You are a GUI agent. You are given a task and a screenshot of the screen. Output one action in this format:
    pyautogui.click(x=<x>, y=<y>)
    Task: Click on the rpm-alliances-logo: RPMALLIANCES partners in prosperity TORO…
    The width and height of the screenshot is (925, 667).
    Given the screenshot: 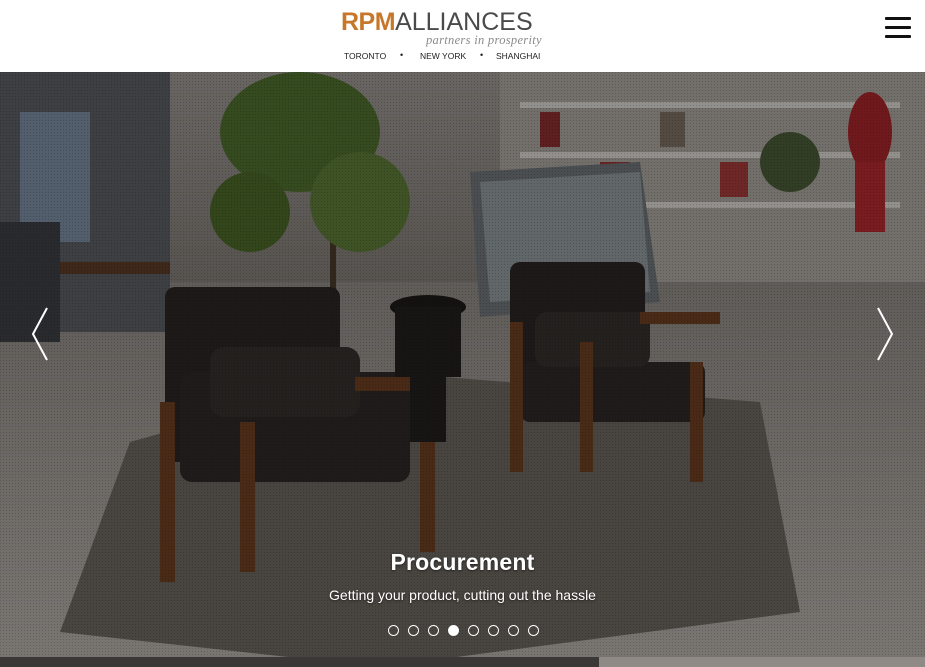 What is the action you would take?
    pyautogui.click(x=443, y=35)
    